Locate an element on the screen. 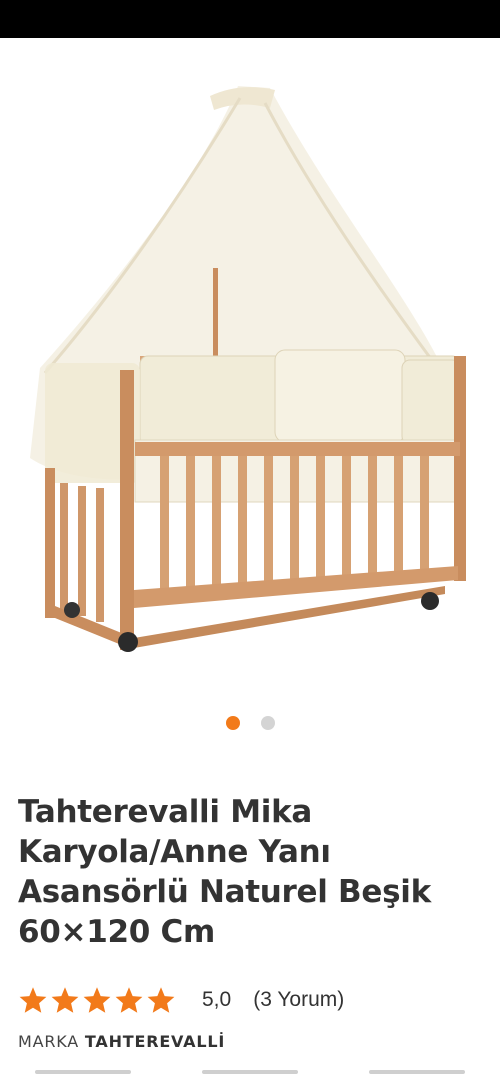  brand-row: MARKA TAHTEREVALLİ is located at coordinates (121, 1041).